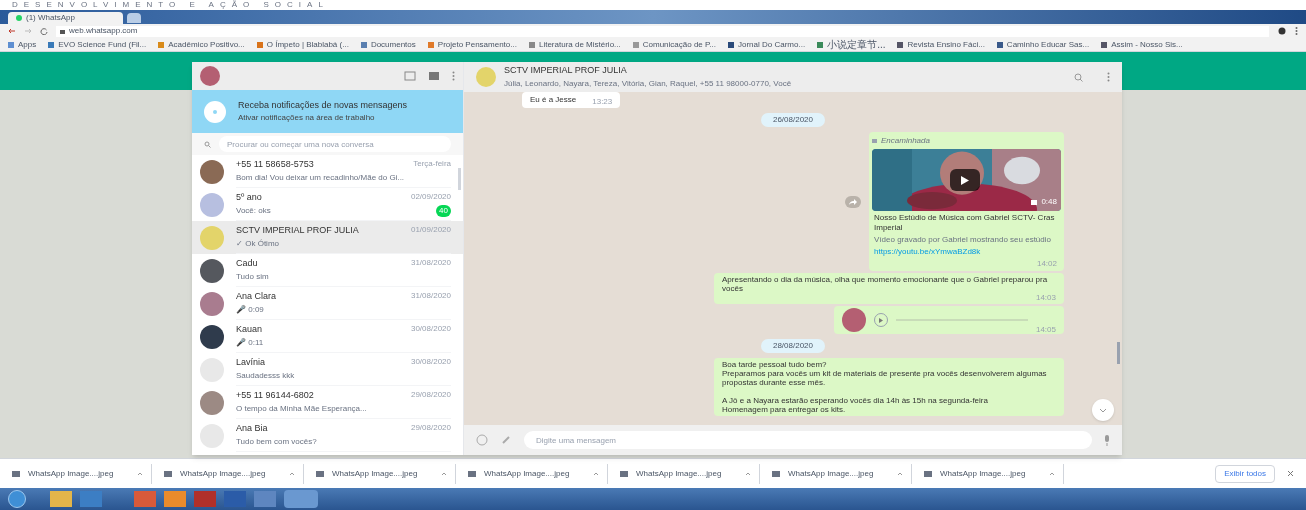  I want to click on chat-members: Júlia, Leonardo, Nayara, Tereza, Vitória, Gian, Raquel, +55 11 98000-0770, Você, so click(648, 83).